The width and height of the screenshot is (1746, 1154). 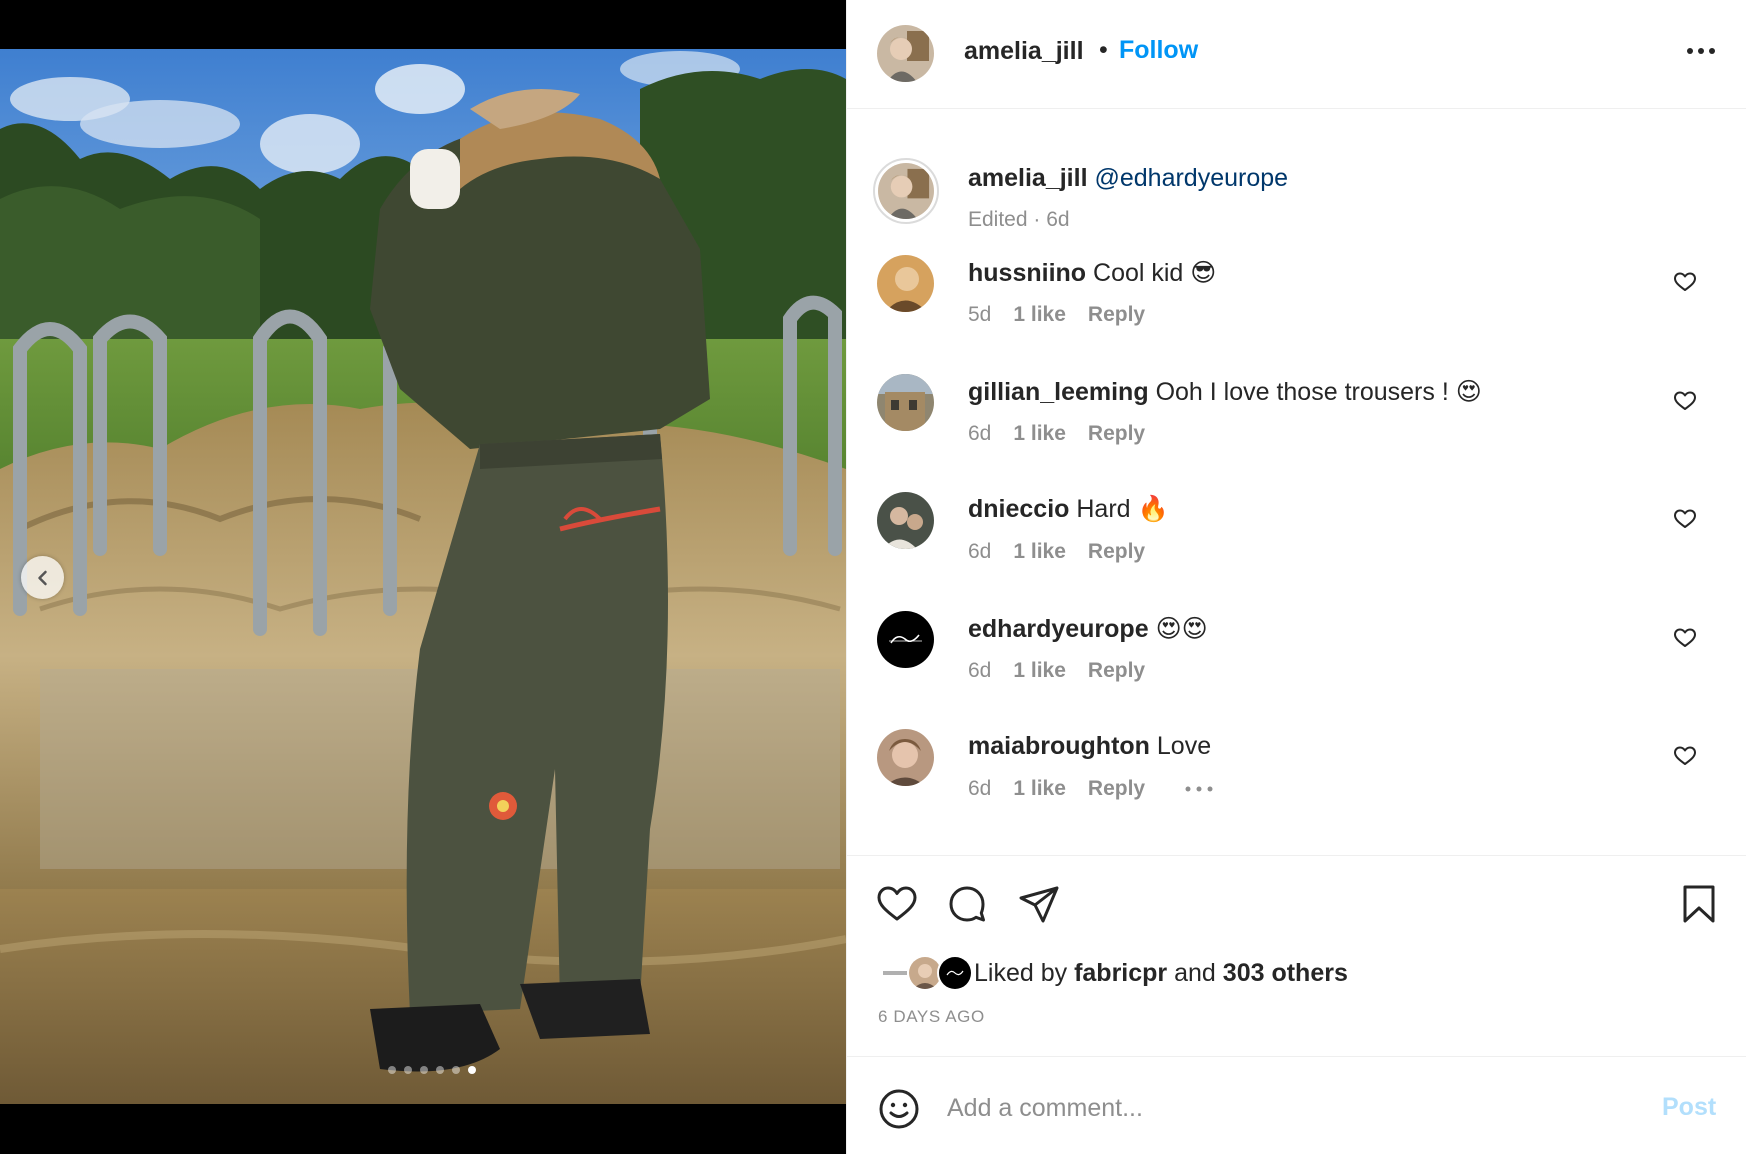 I want to click on liker-avatar, so click(x=955, y=973).